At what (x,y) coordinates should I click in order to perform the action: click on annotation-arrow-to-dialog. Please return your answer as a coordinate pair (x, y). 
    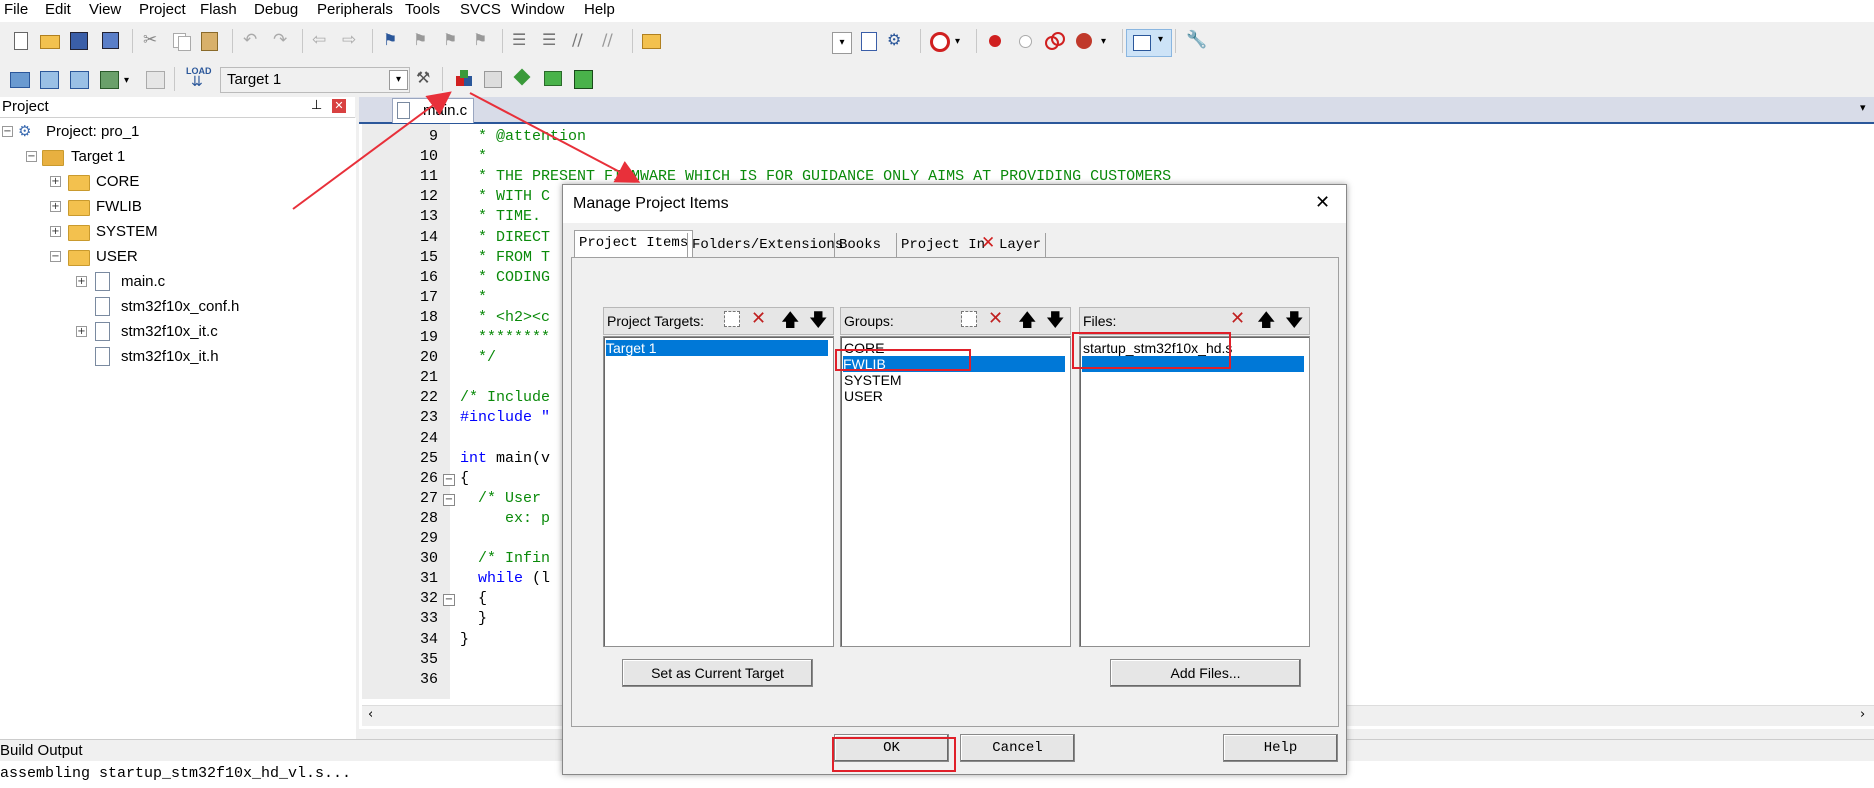
    Looking at the image, I should click on (555, 137).